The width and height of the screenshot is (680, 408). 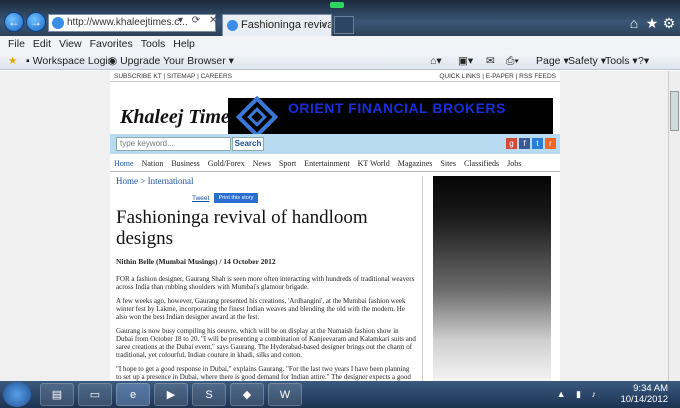 I want to click on menu-tools: Tools, so click(x=153, y=44).